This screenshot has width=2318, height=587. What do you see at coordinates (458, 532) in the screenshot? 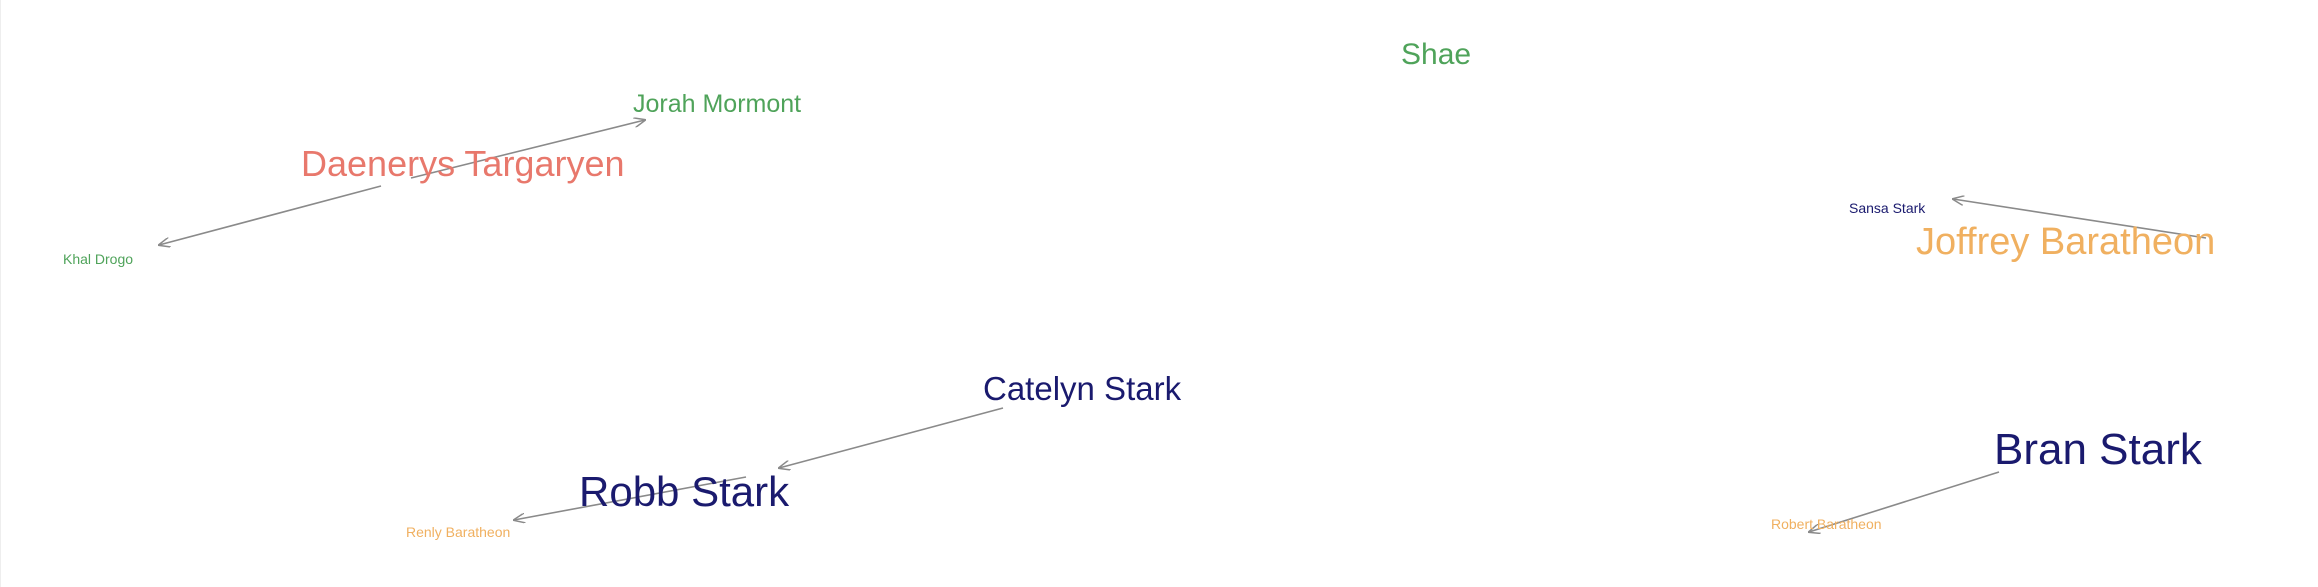
I see `node-label-renly: Renly Baratheon` at bounding box center [458, 532].